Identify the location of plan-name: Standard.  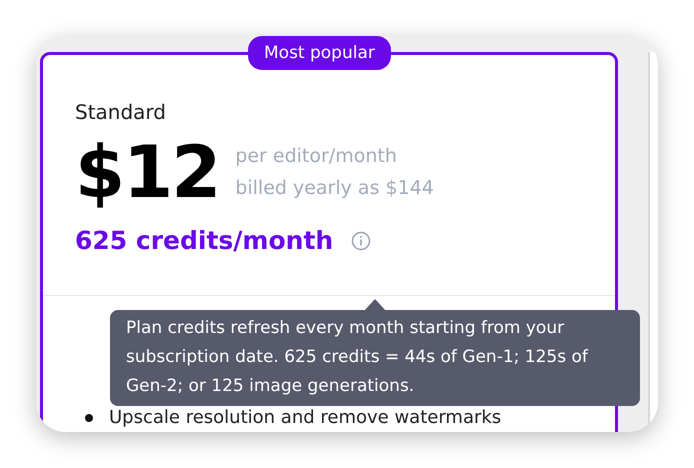
(121, 112).